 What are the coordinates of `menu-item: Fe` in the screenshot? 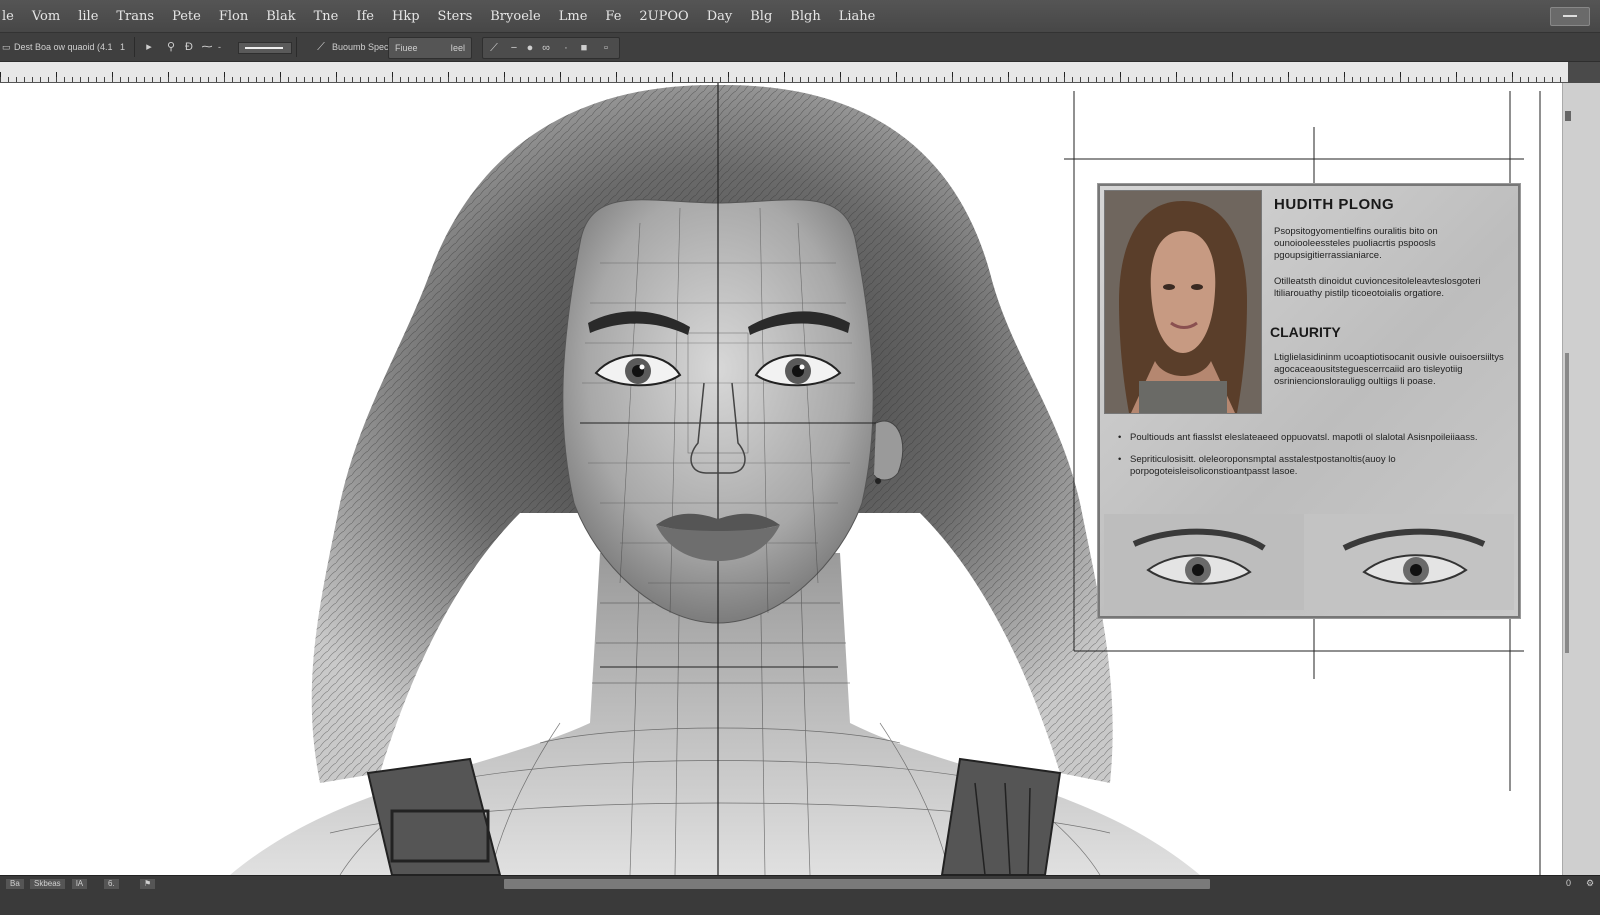 It's located at (613, 16).